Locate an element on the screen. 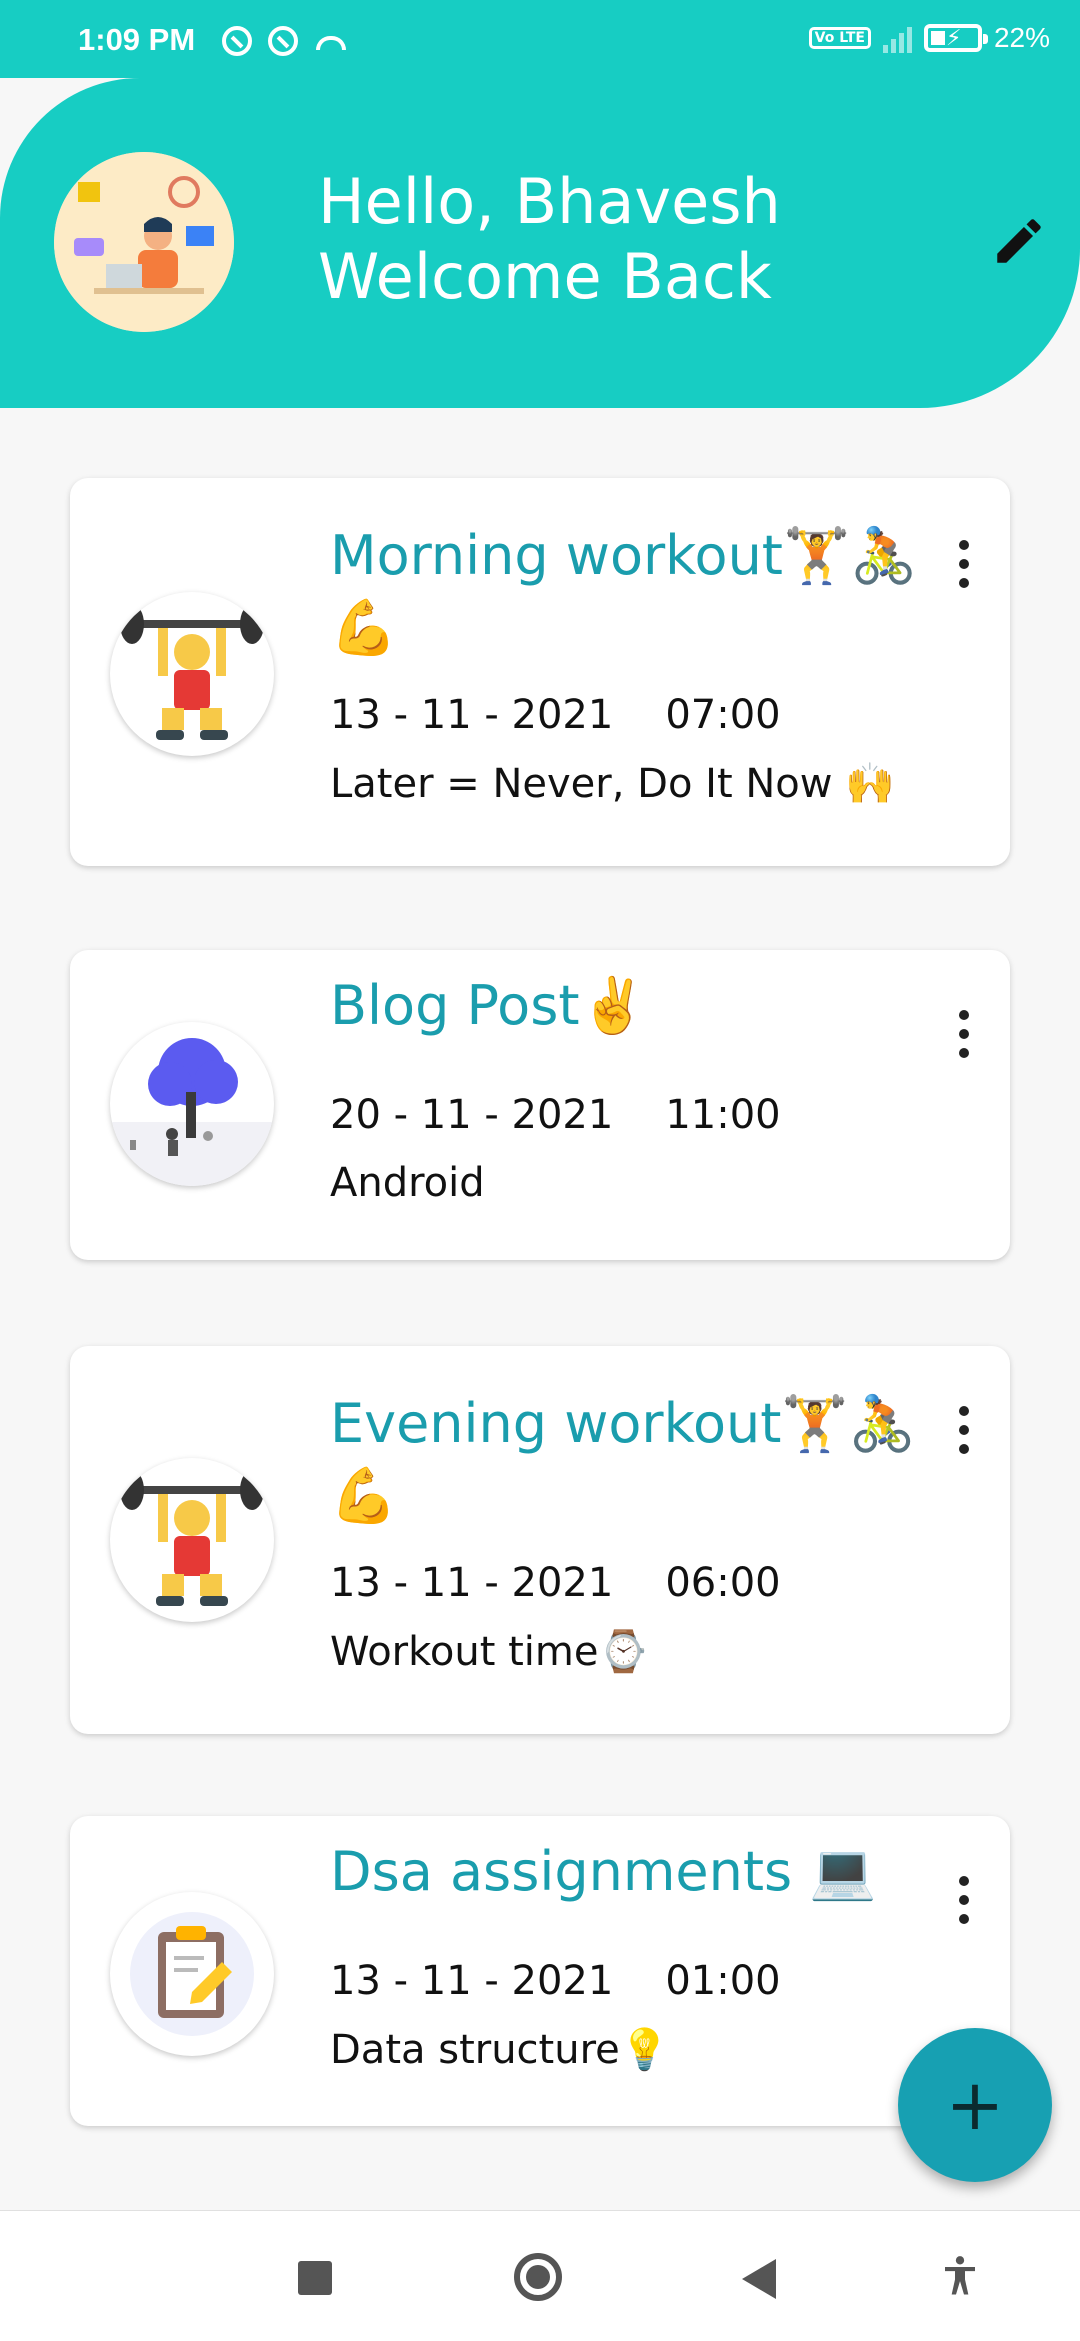  status-notification-icons is located at coordinates (285, 41).